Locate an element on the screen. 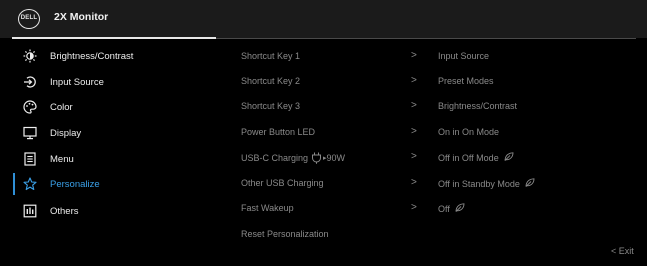 Image resolution: width=647 pixels, height=266 pixels. sidebar-item-brightness-contrast: Brightness/Contrast is located at coordinates (114, 56).